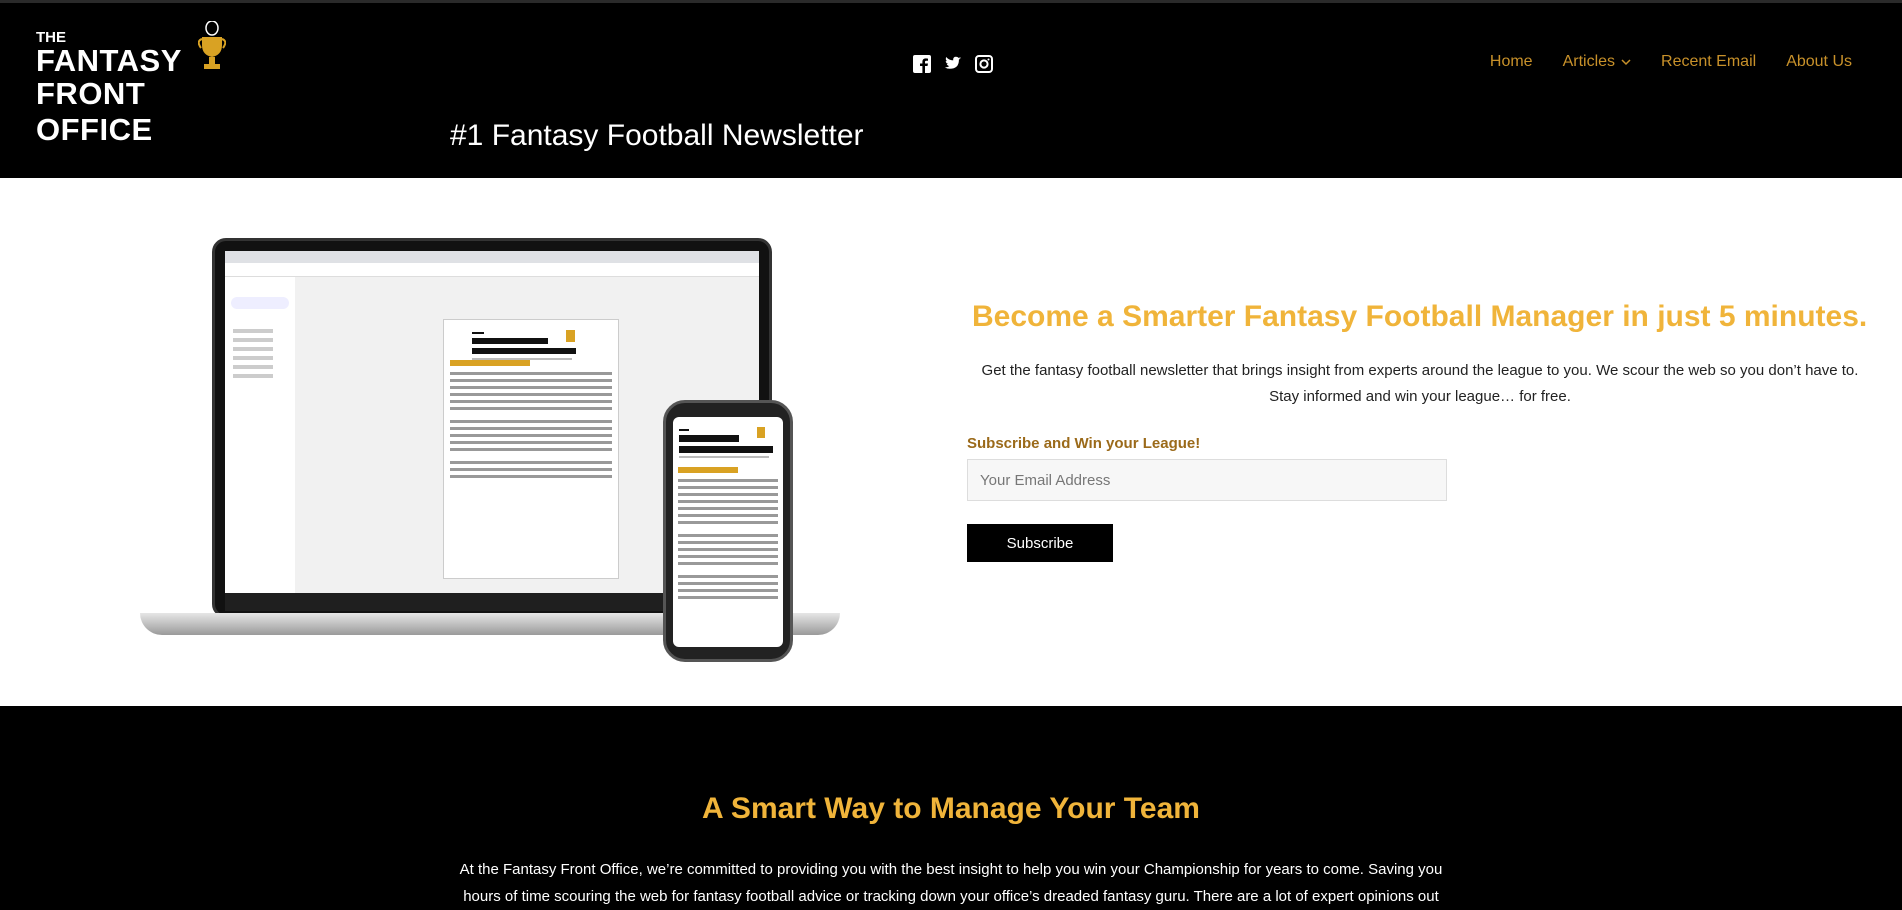  I want to click on nav-recent-email: Recent Email, so click(1708, 62).